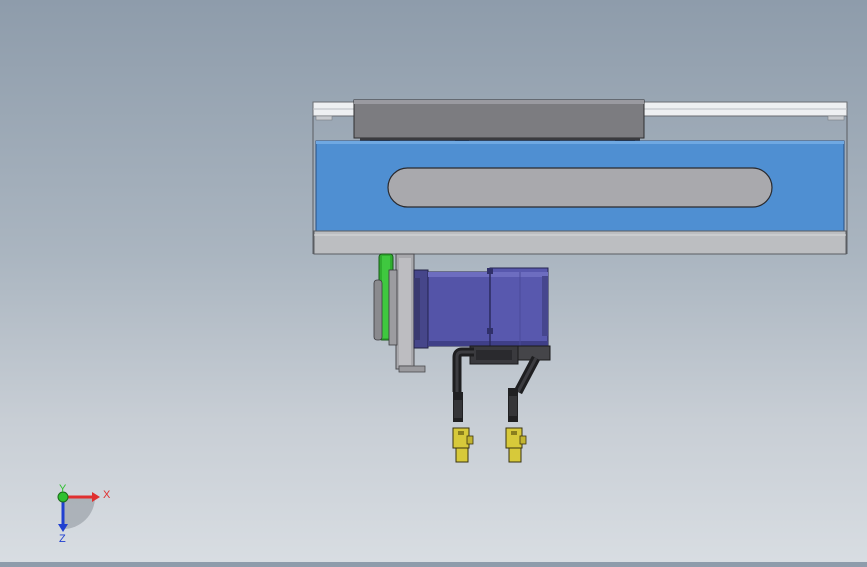  Describe the element at coordinates (580, 242) in the screenshot. I see `base-plate` at that location.